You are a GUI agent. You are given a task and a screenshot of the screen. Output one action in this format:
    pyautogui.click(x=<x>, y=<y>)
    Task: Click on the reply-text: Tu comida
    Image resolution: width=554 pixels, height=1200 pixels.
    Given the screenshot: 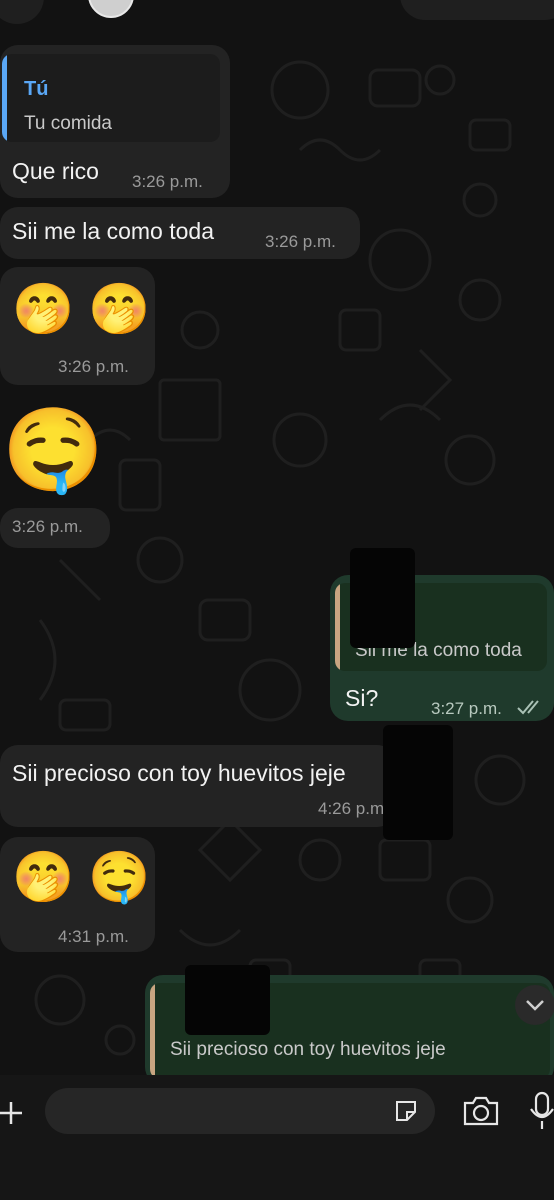 What is the action you would take?
    pyautogui.click(x=68, y=123)
    